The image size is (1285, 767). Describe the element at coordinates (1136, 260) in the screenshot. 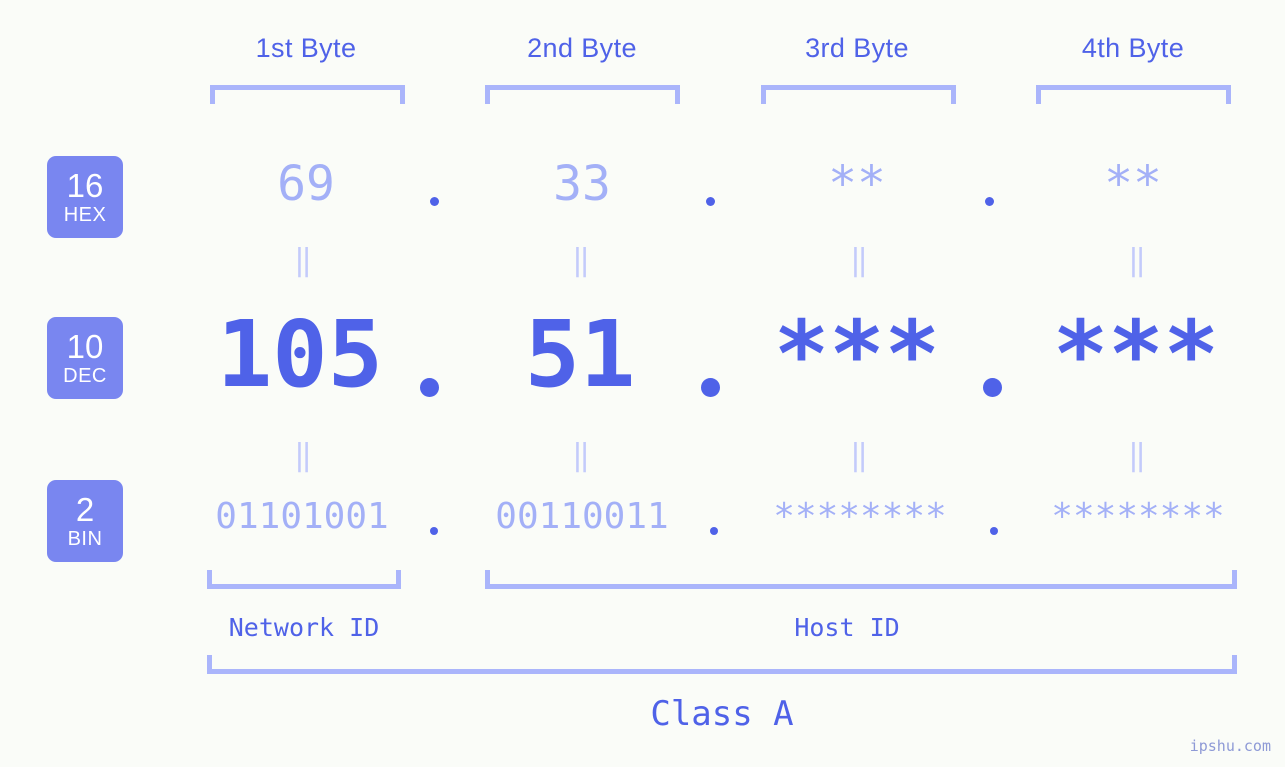

I see `equals-mark-hex-dec-4: ‖` at that location.